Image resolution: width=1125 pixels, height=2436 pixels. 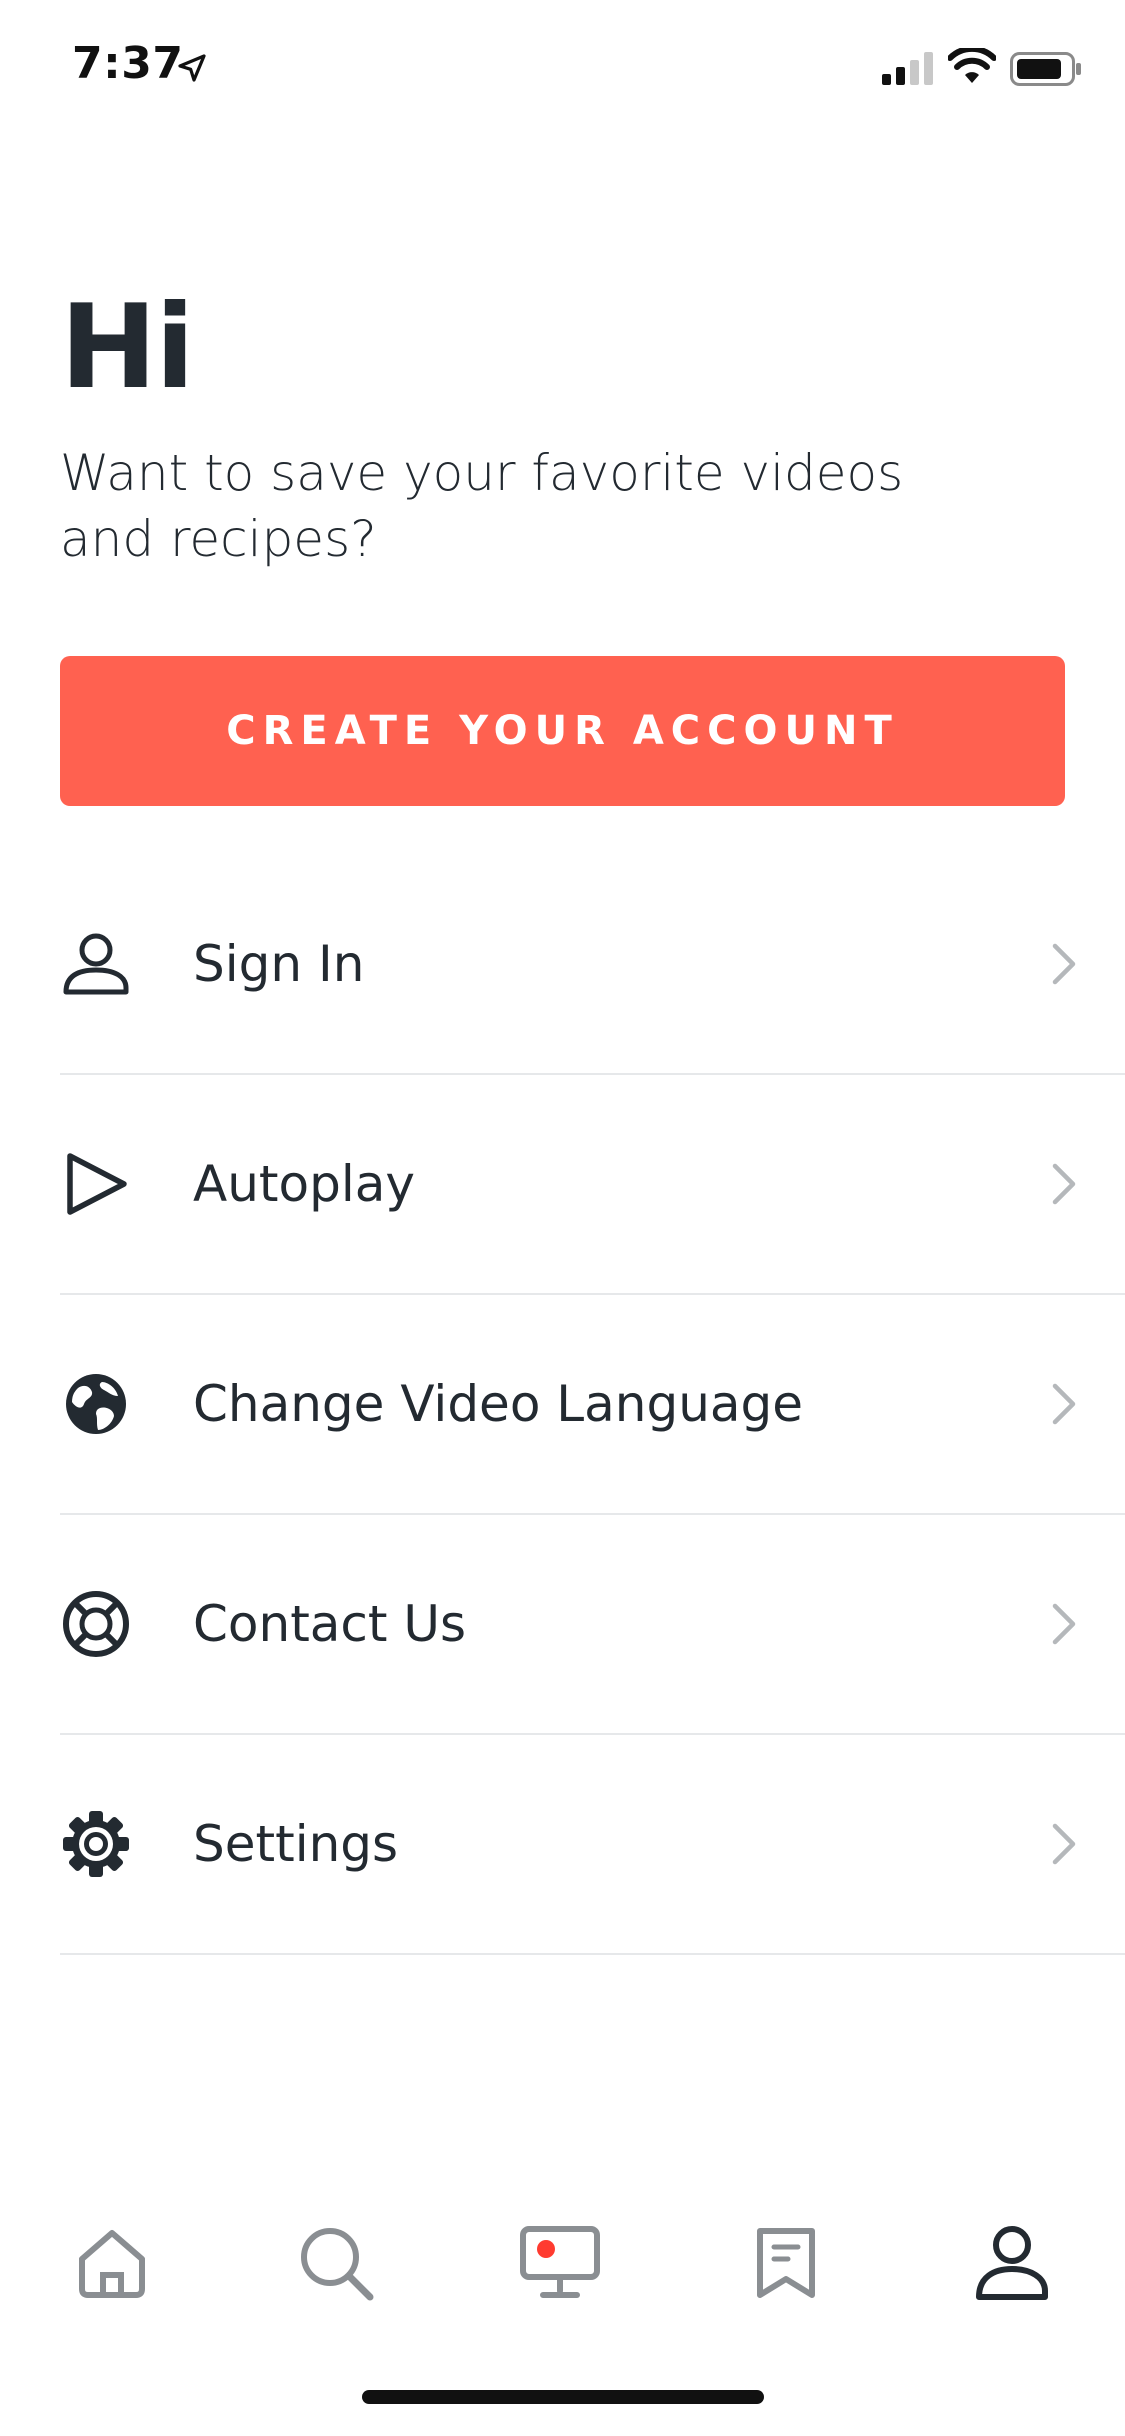 I want to click on menu-item-contact-us: Contact Us, so click(x=592, y=1625).